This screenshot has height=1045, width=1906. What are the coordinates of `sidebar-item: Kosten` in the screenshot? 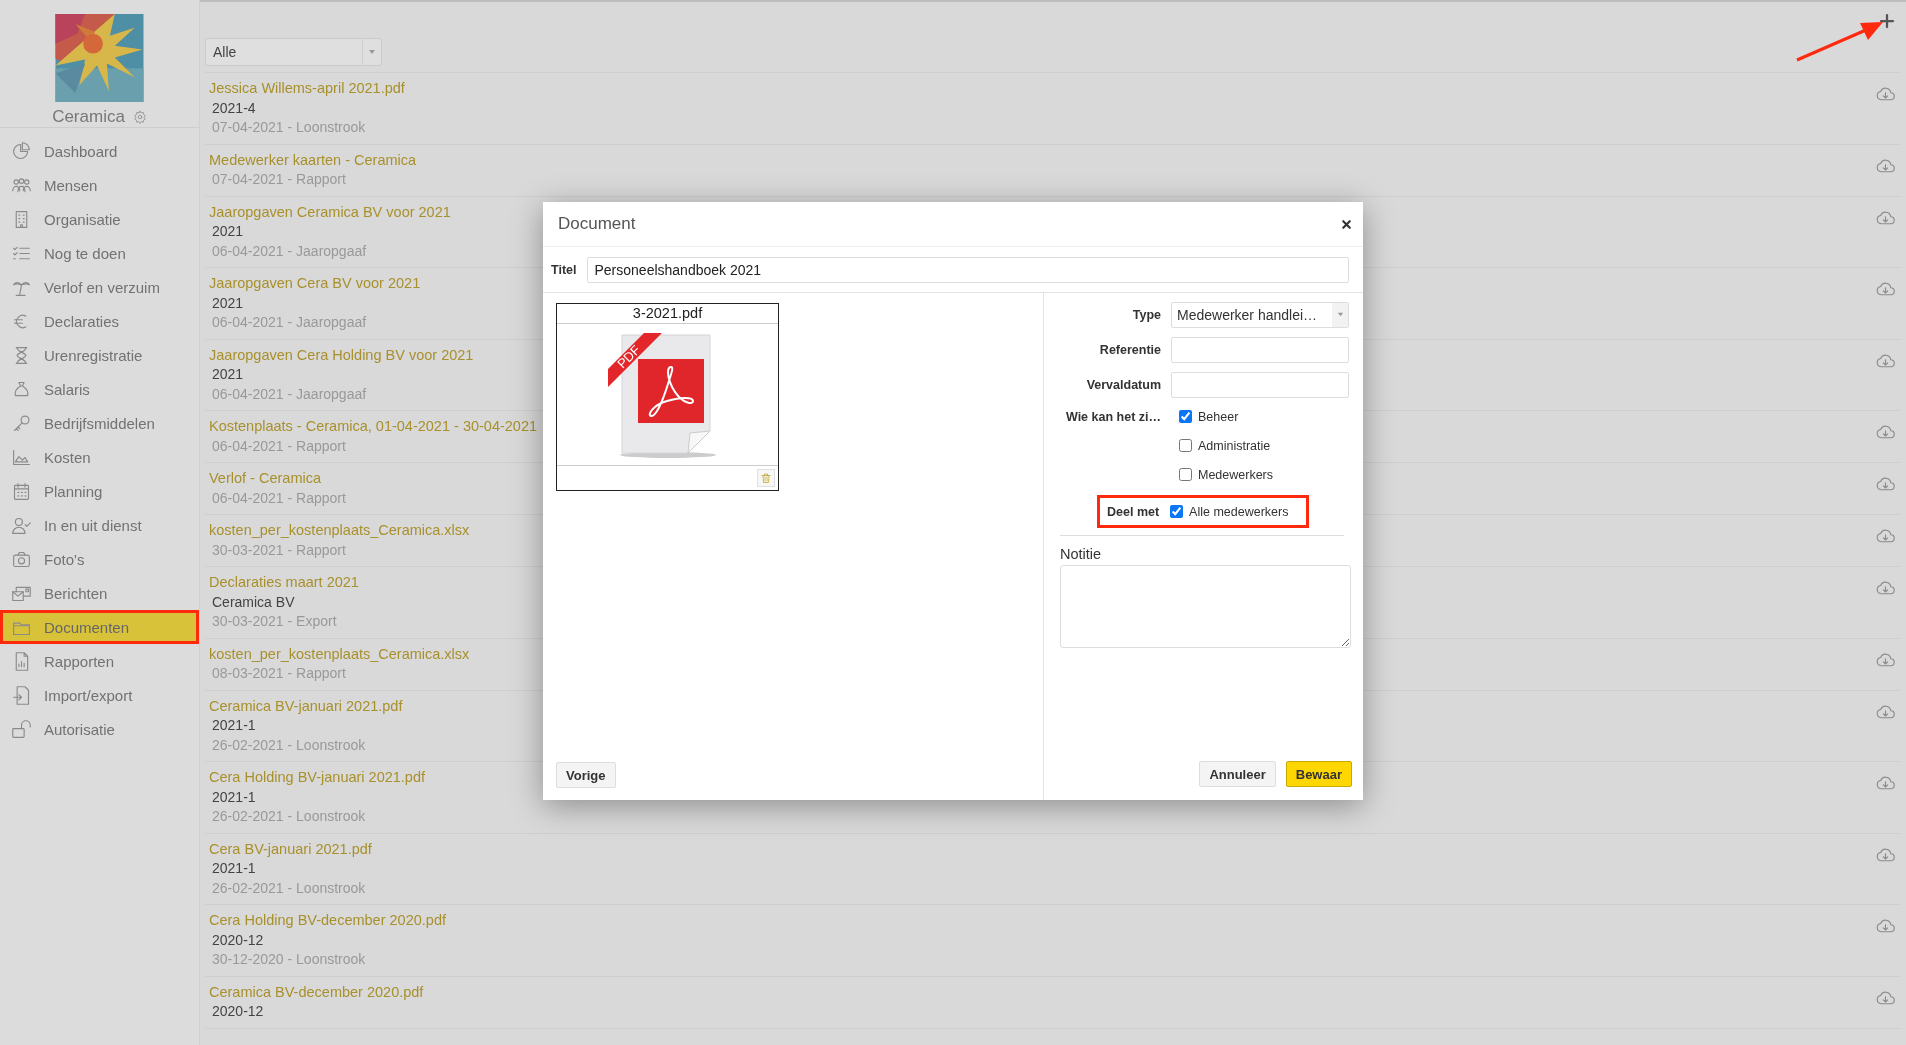 It's located at (99, 457).